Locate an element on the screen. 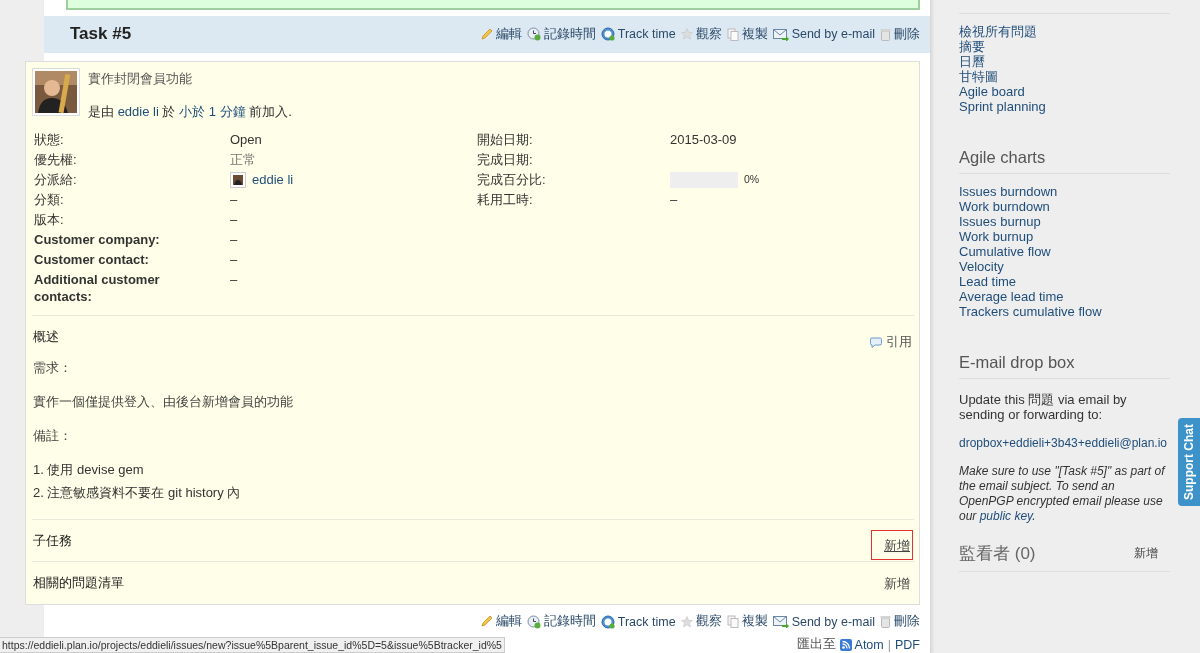 This screenshot has height=653, width=1200. sidebar-link: Average lead time is located at coordinates (1064, 296).